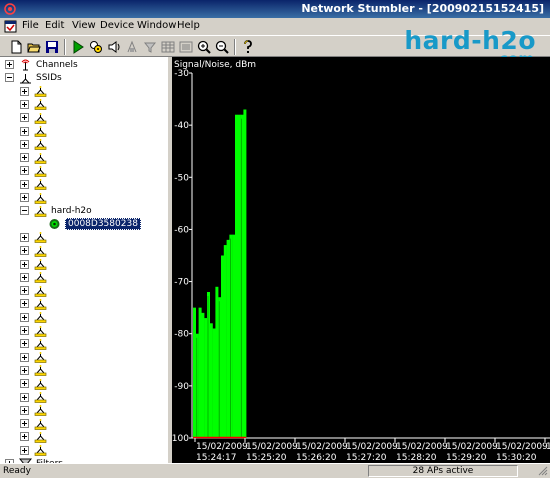 This screenshot has height=478, width=550. I want to click on y-tick-label: -70, so click(181, 283).